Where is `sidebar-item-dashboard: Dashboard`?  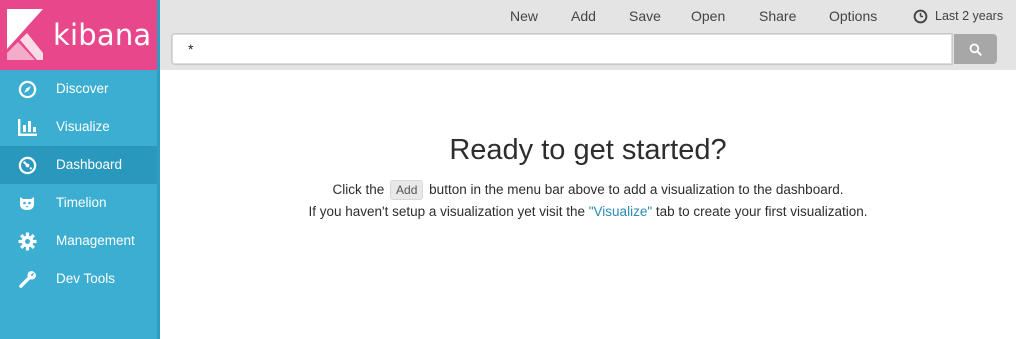 sidebar-item-dashboard: Dashboard is located at coordinates (78, 165).